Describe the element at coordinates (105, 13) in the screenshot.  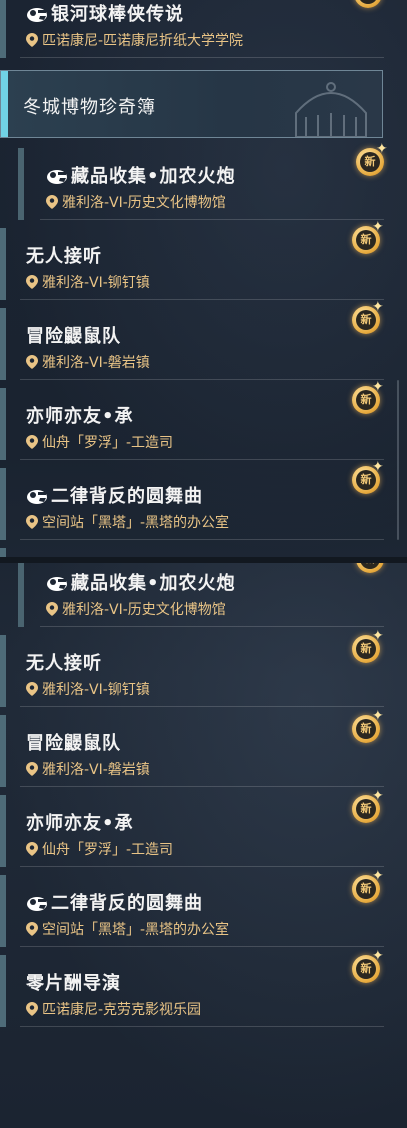
I see `quest-title: 银河球棒侠传说` at that location.